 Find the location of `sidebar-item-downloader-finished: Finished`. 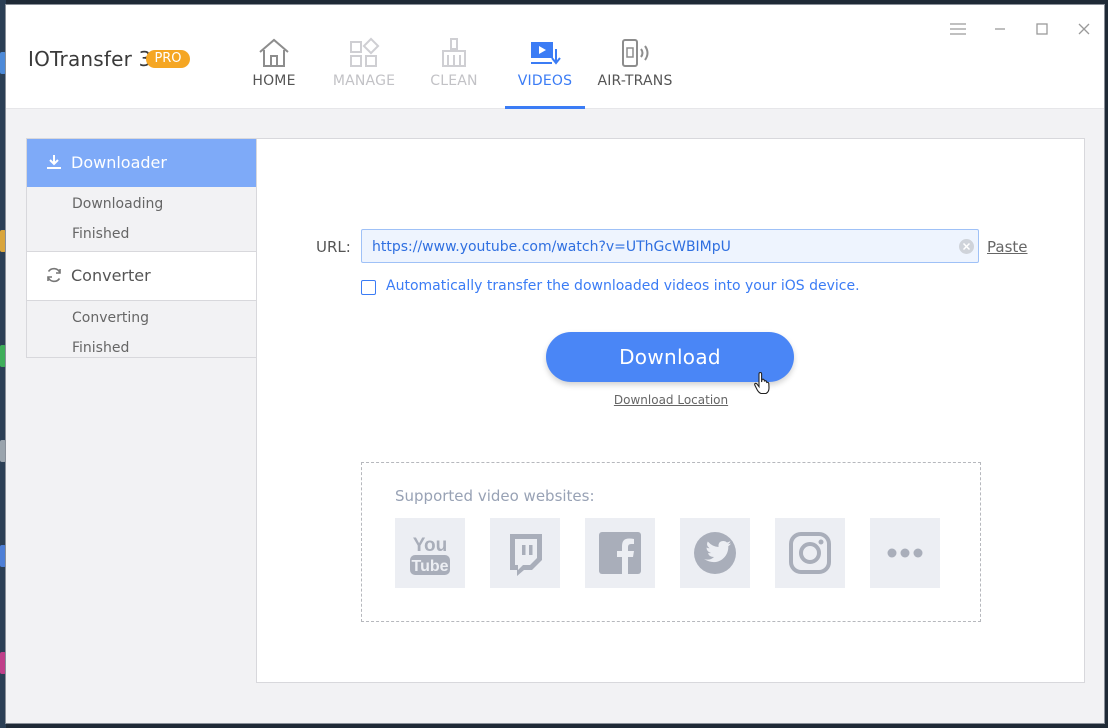

sidebar-item-downloader-finished: Finished is located at coordinates (142, 234).